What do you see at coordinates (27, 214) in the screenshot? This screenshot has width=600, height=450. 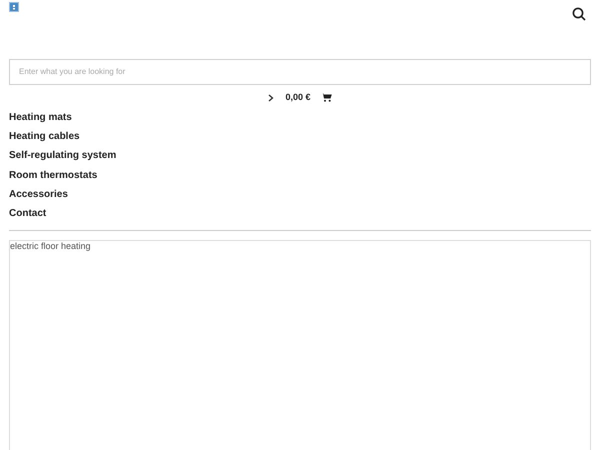 I see `menu-link: Contact` at bounding box center [27, 214].